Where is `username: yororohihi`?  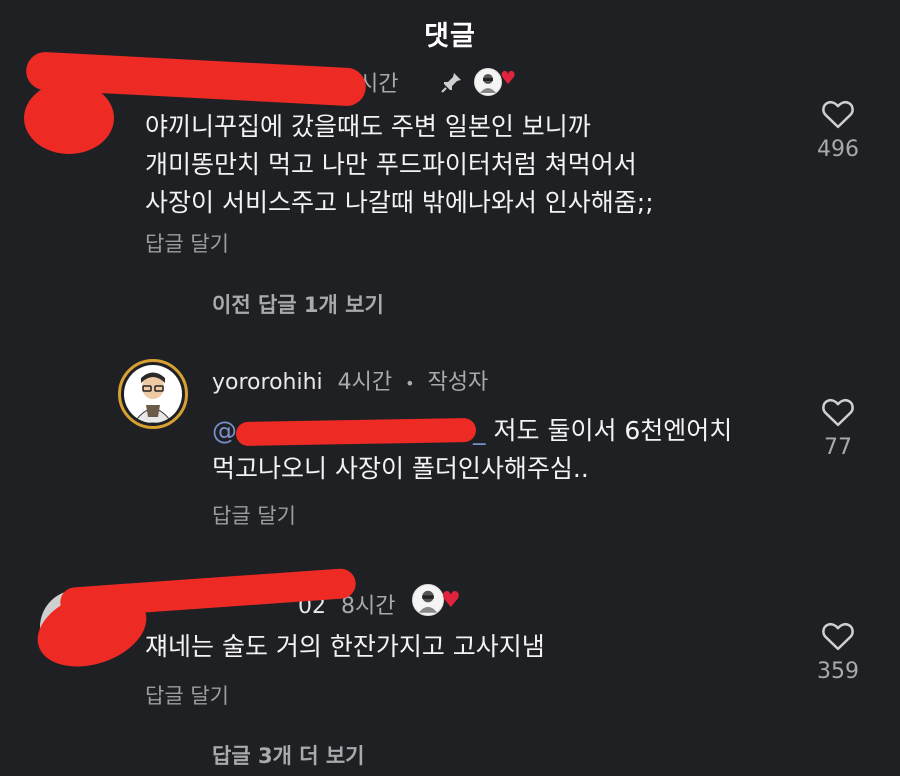 username: yororohihi is located at coordinates (267, 382).